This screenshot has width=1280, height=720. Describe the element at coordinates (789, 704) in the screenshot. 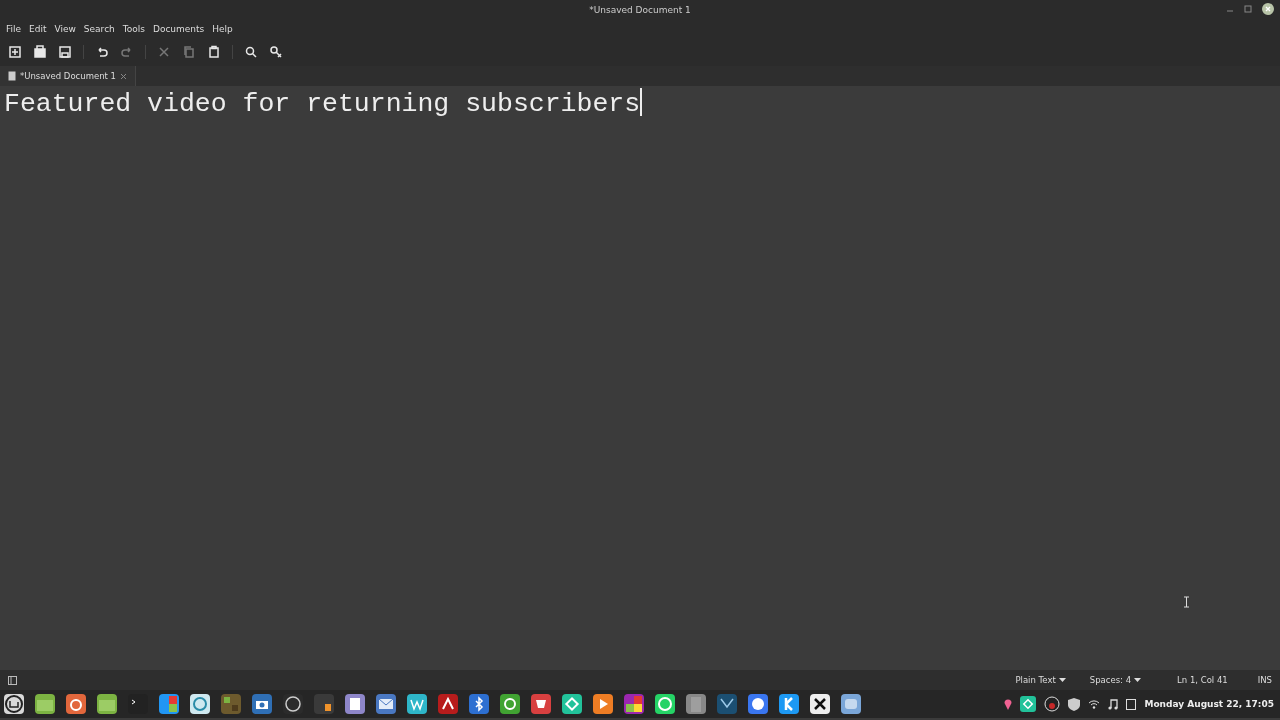

I see `k-icon` at that location.